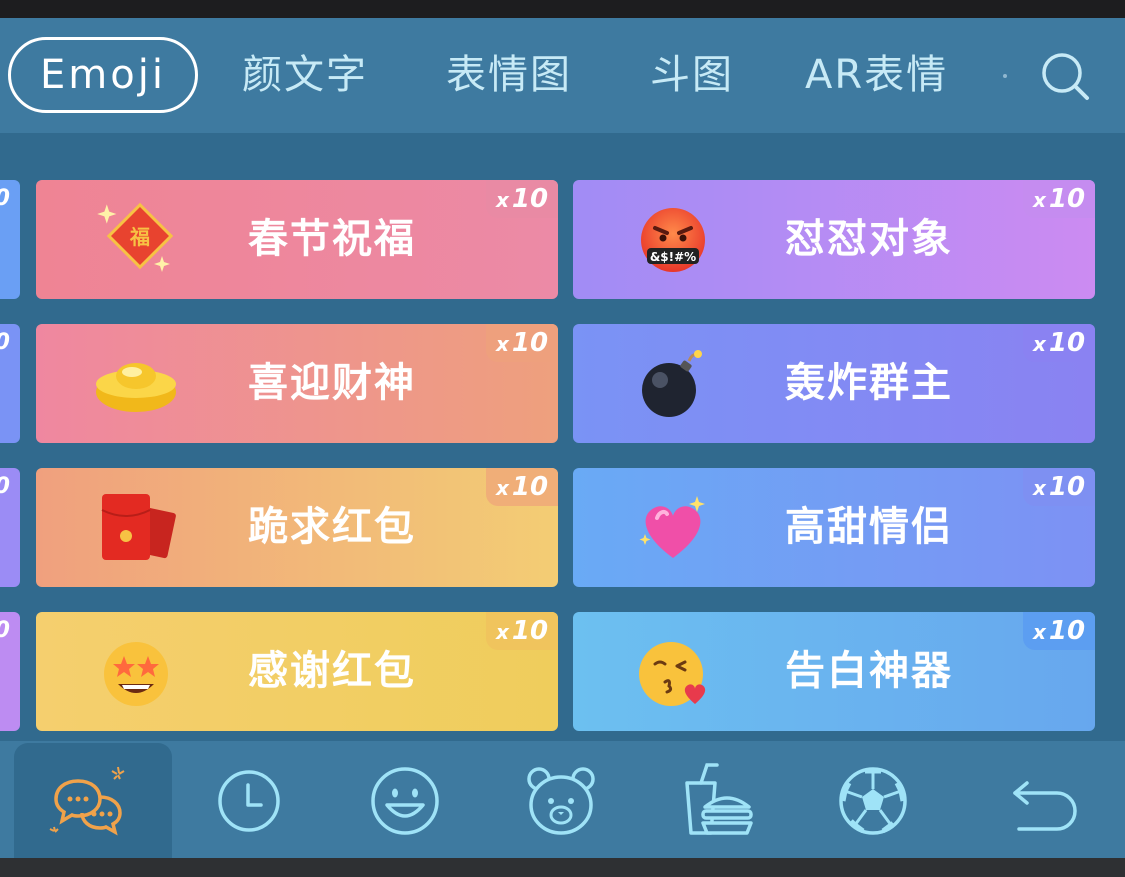  I want to click on category-tab-bar: Emoji 颜文字 表情图 斗图 AR表情, so click(562, 75).